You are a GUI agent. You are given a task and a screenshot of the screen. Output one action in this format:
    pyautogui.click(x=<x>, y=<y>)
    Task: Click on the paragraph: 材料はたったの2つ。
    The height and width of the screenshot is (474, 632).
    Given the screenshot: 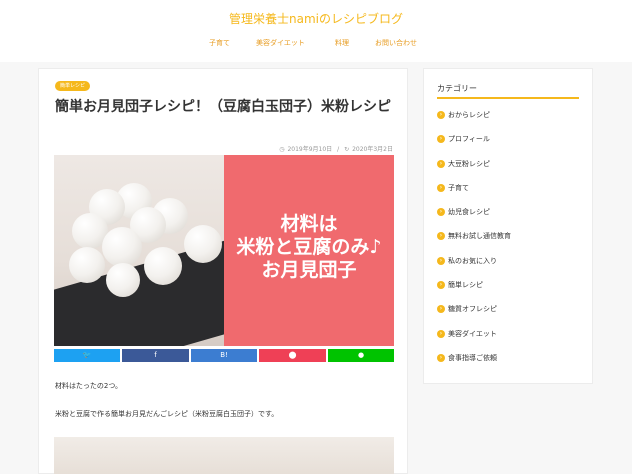 What is the action you would take?
    pyautogui.click(x=89, y=386)
    